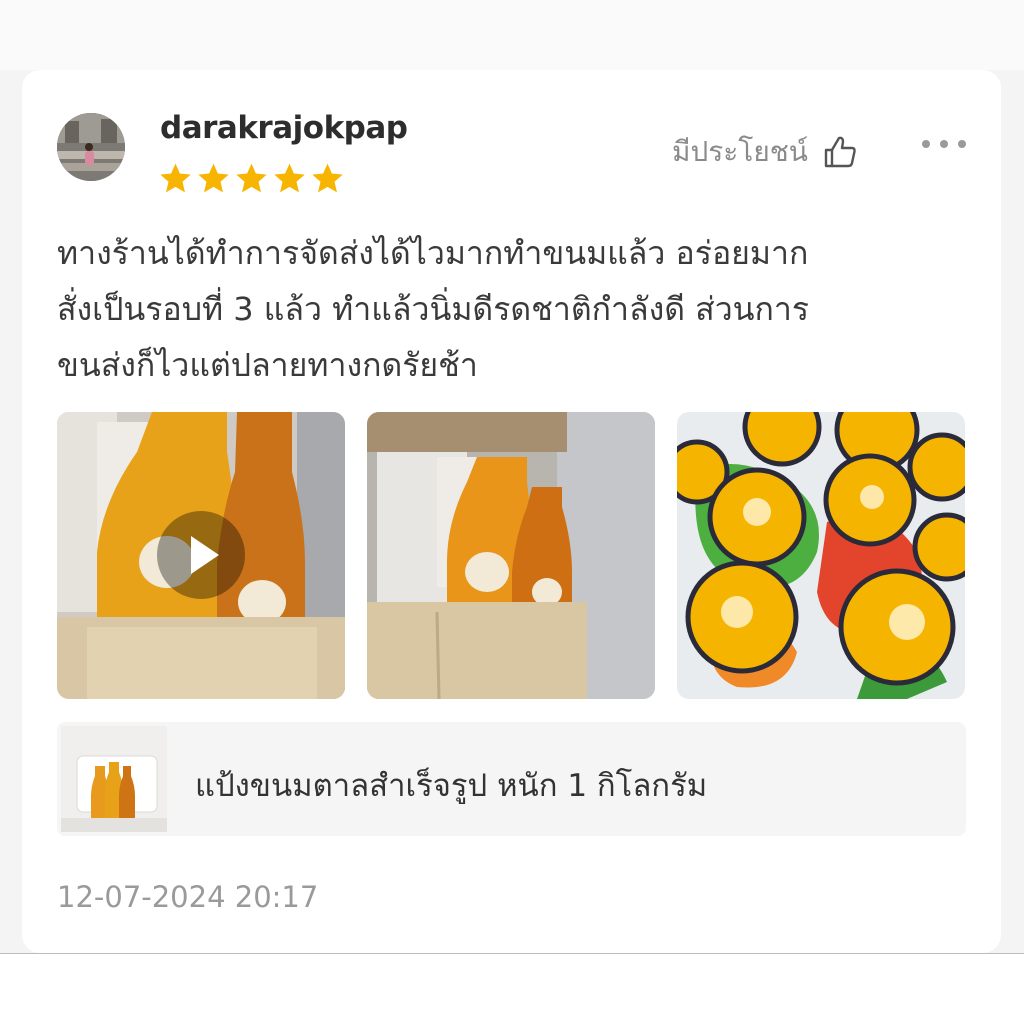 Image resolution: width=1024 pixels, height=1024 pixels. Describe the element at coordinates (944, 144) in the screenshot. I see `more-icon` at that location.